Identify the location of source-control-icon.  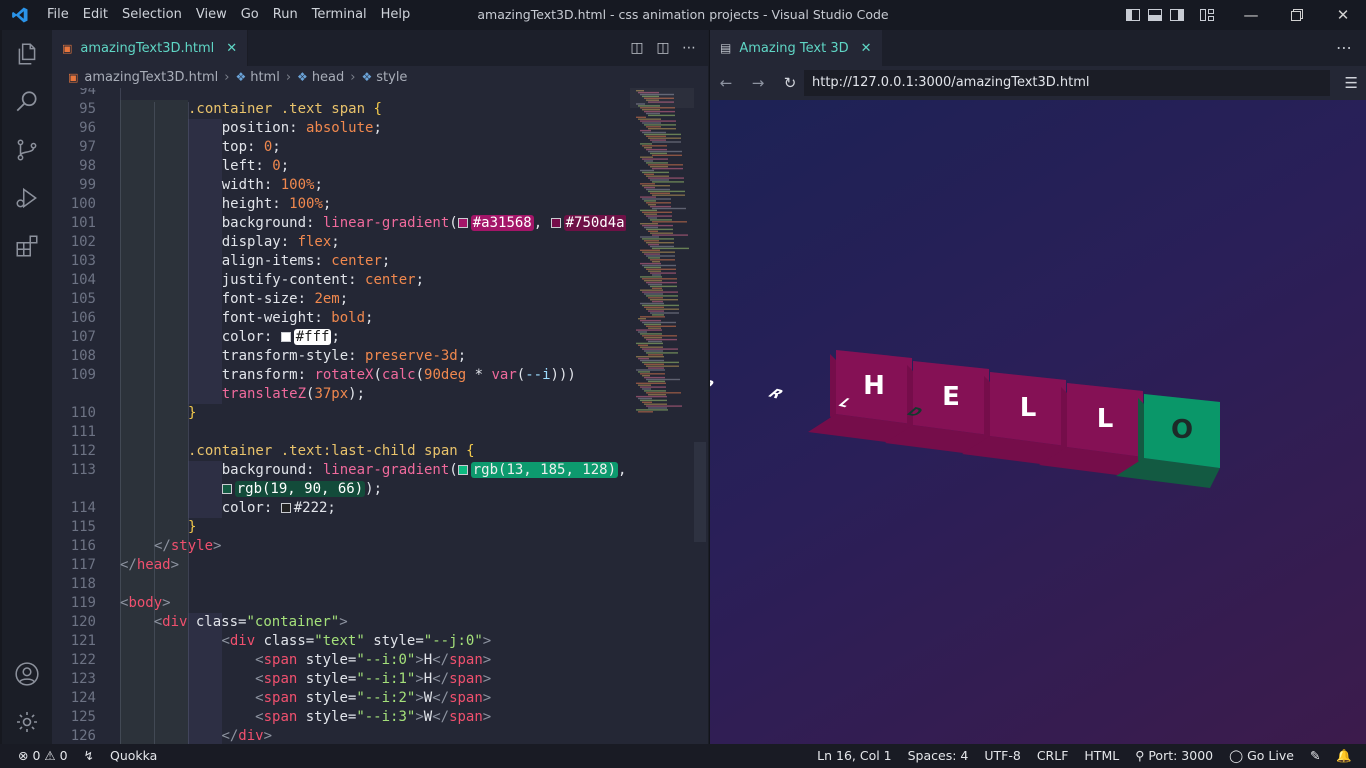
(27, 150).